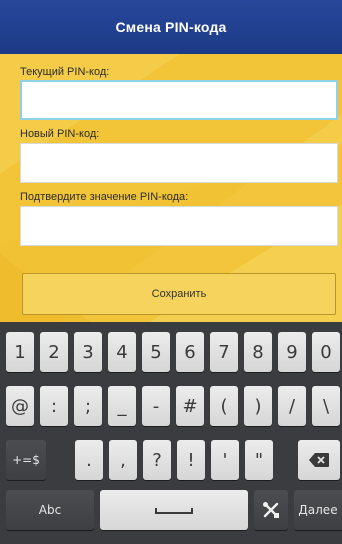  I want to click on key-0: 0, so click(326, 352).